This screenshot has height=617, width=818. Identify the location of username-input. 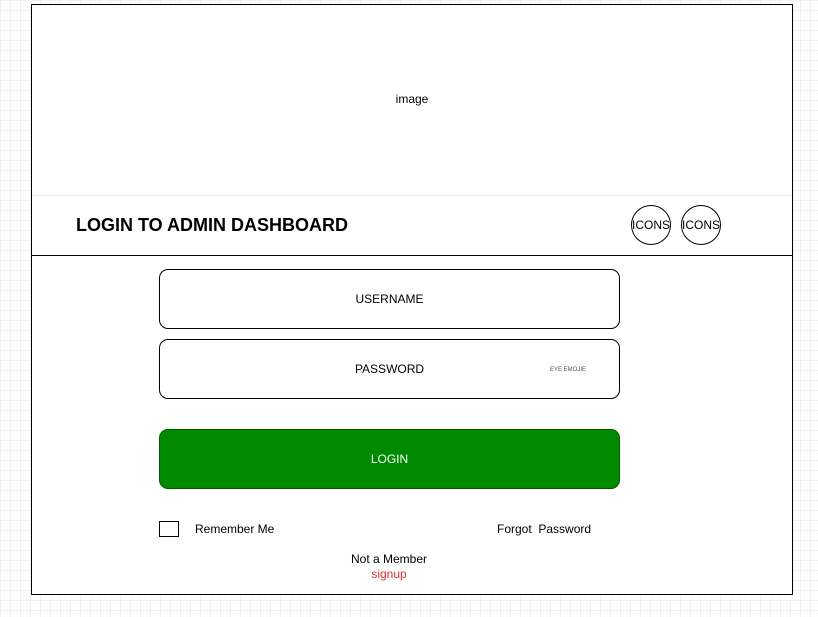
(389, 299).